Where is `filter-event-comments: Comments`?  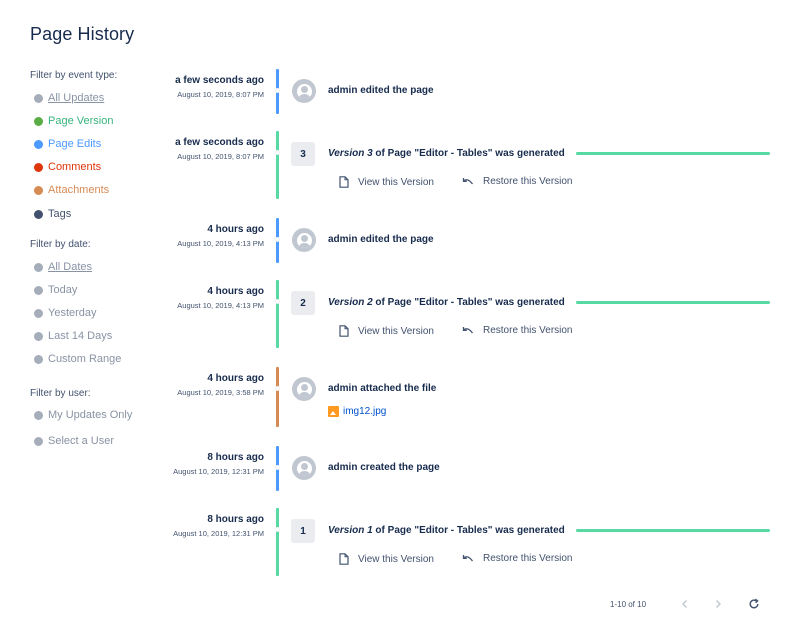 filter-event-comments: Comments is located at coordinates (67, 167).